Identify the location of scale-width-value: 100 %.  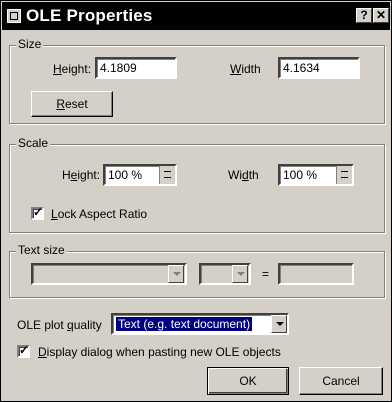
(300, 175).